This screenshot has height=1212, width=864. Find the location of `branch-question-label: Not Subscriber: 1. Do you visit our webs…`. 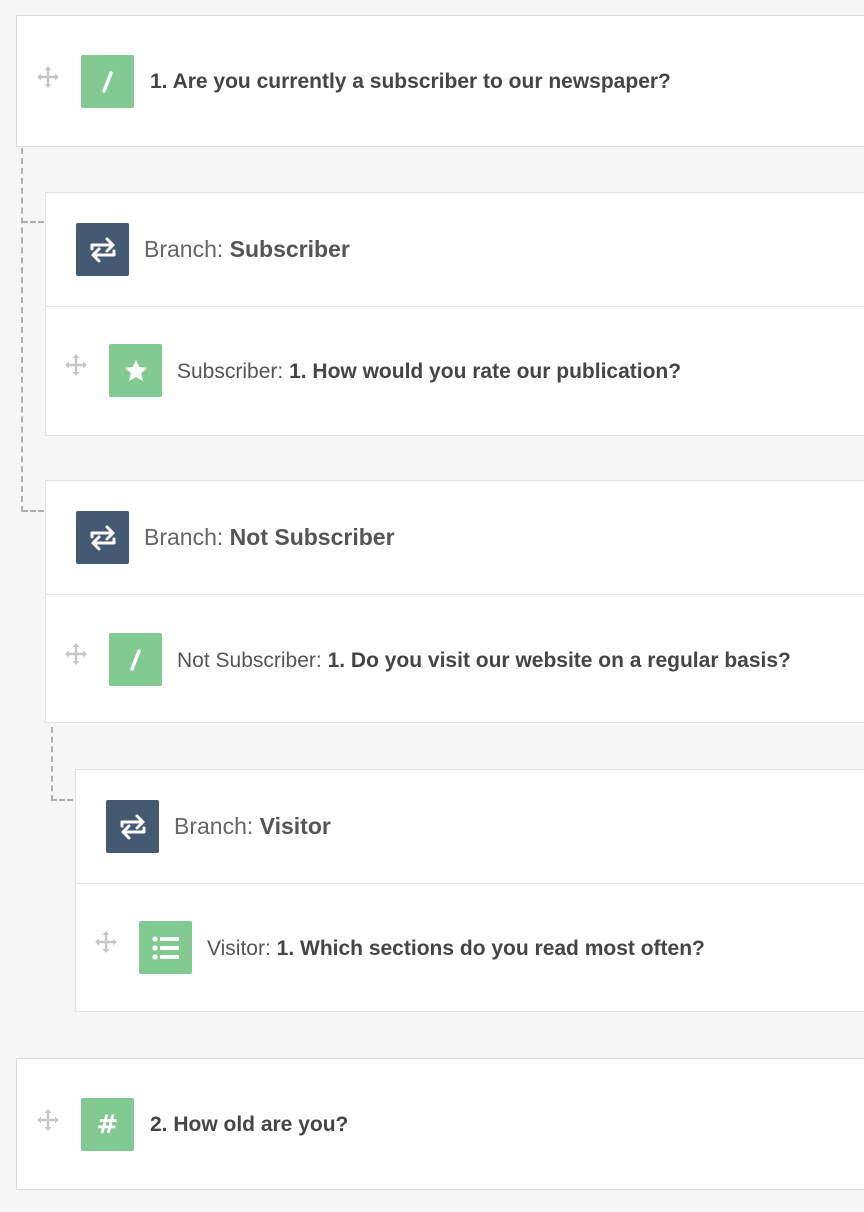

branch-question-label: Not Subscriber: 1. Do you visit our webs… is located at coordinates (484, 660).